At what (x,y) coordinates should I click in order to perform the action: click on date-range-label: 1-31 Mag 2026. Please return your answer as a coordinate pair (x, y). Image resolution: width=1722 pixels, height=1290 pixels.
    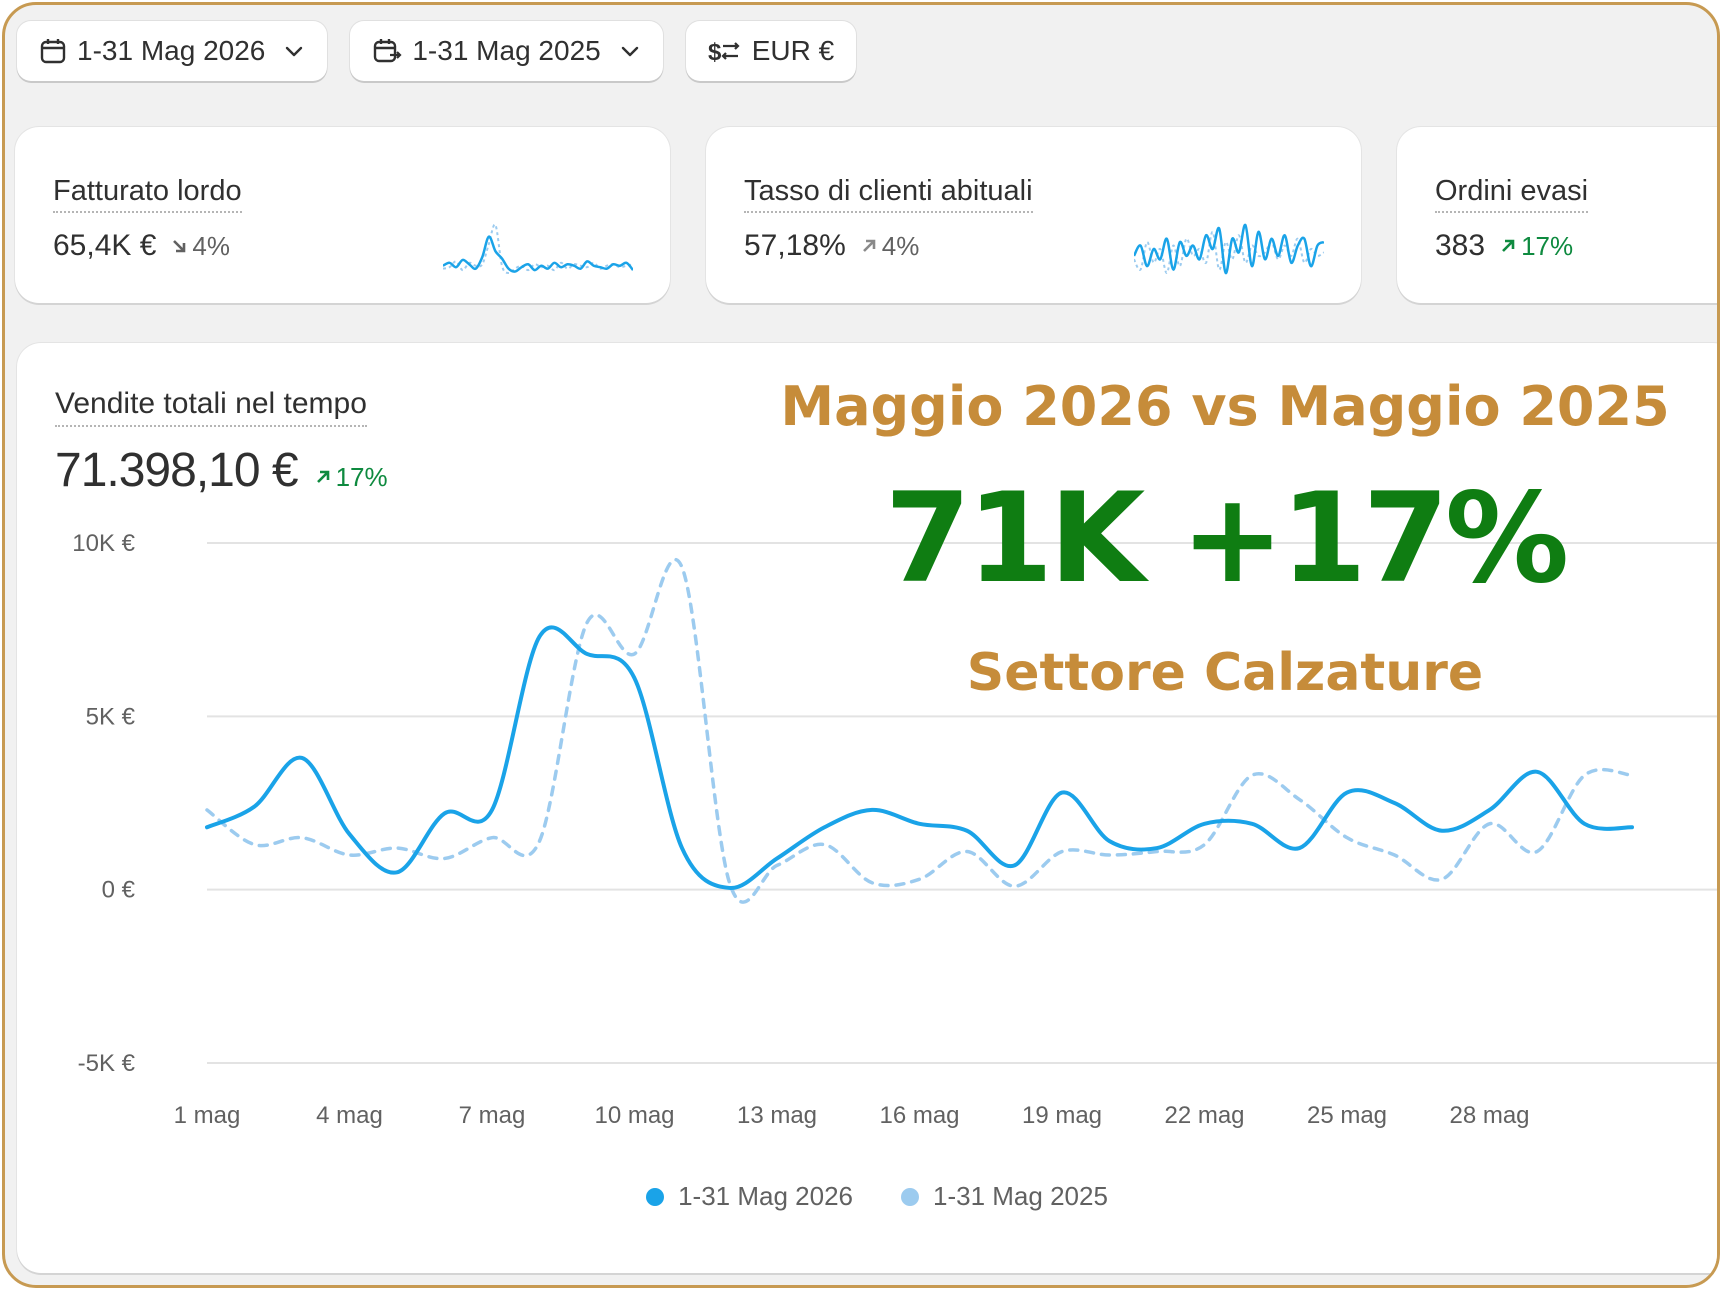
    Looking at the image, I should click on (171, 50).